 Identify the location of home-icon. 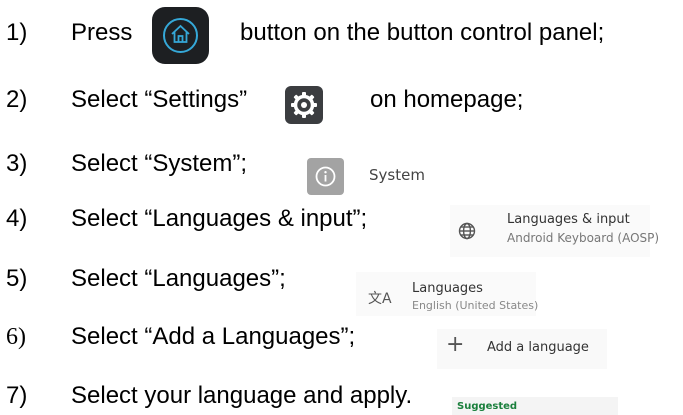
(180, 33).